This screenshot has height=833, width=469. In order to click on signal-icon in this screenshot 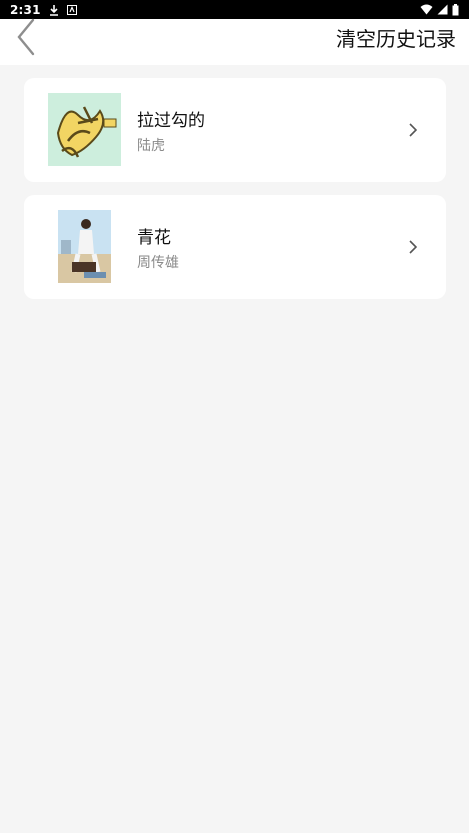, I will do `click(442, 9)`.